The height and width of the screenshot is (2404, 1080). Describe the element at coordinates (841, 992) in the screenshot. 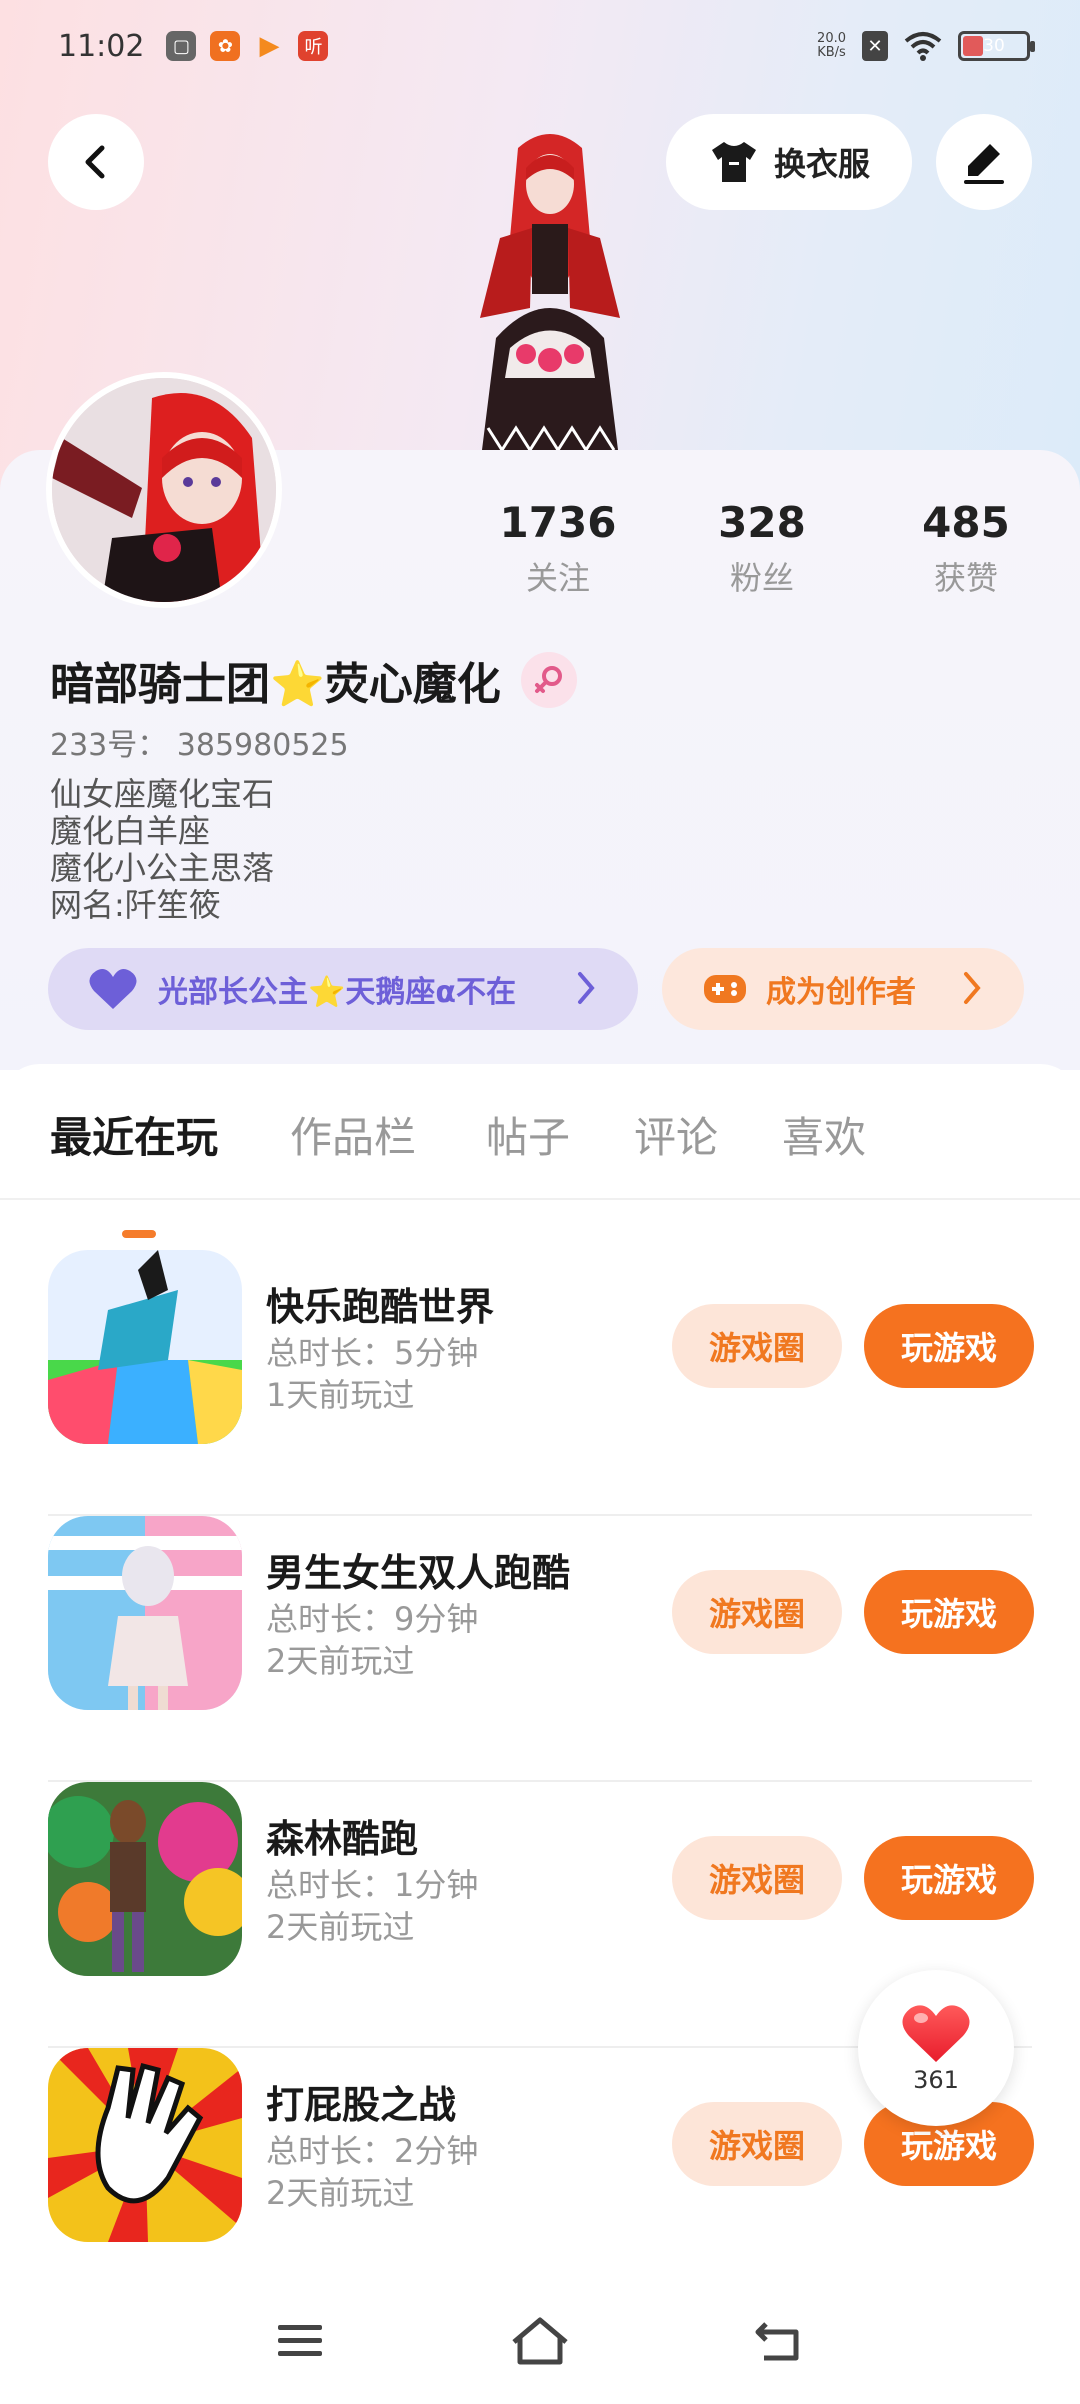

I see `become-creator-label: 成为创作者` at that location.